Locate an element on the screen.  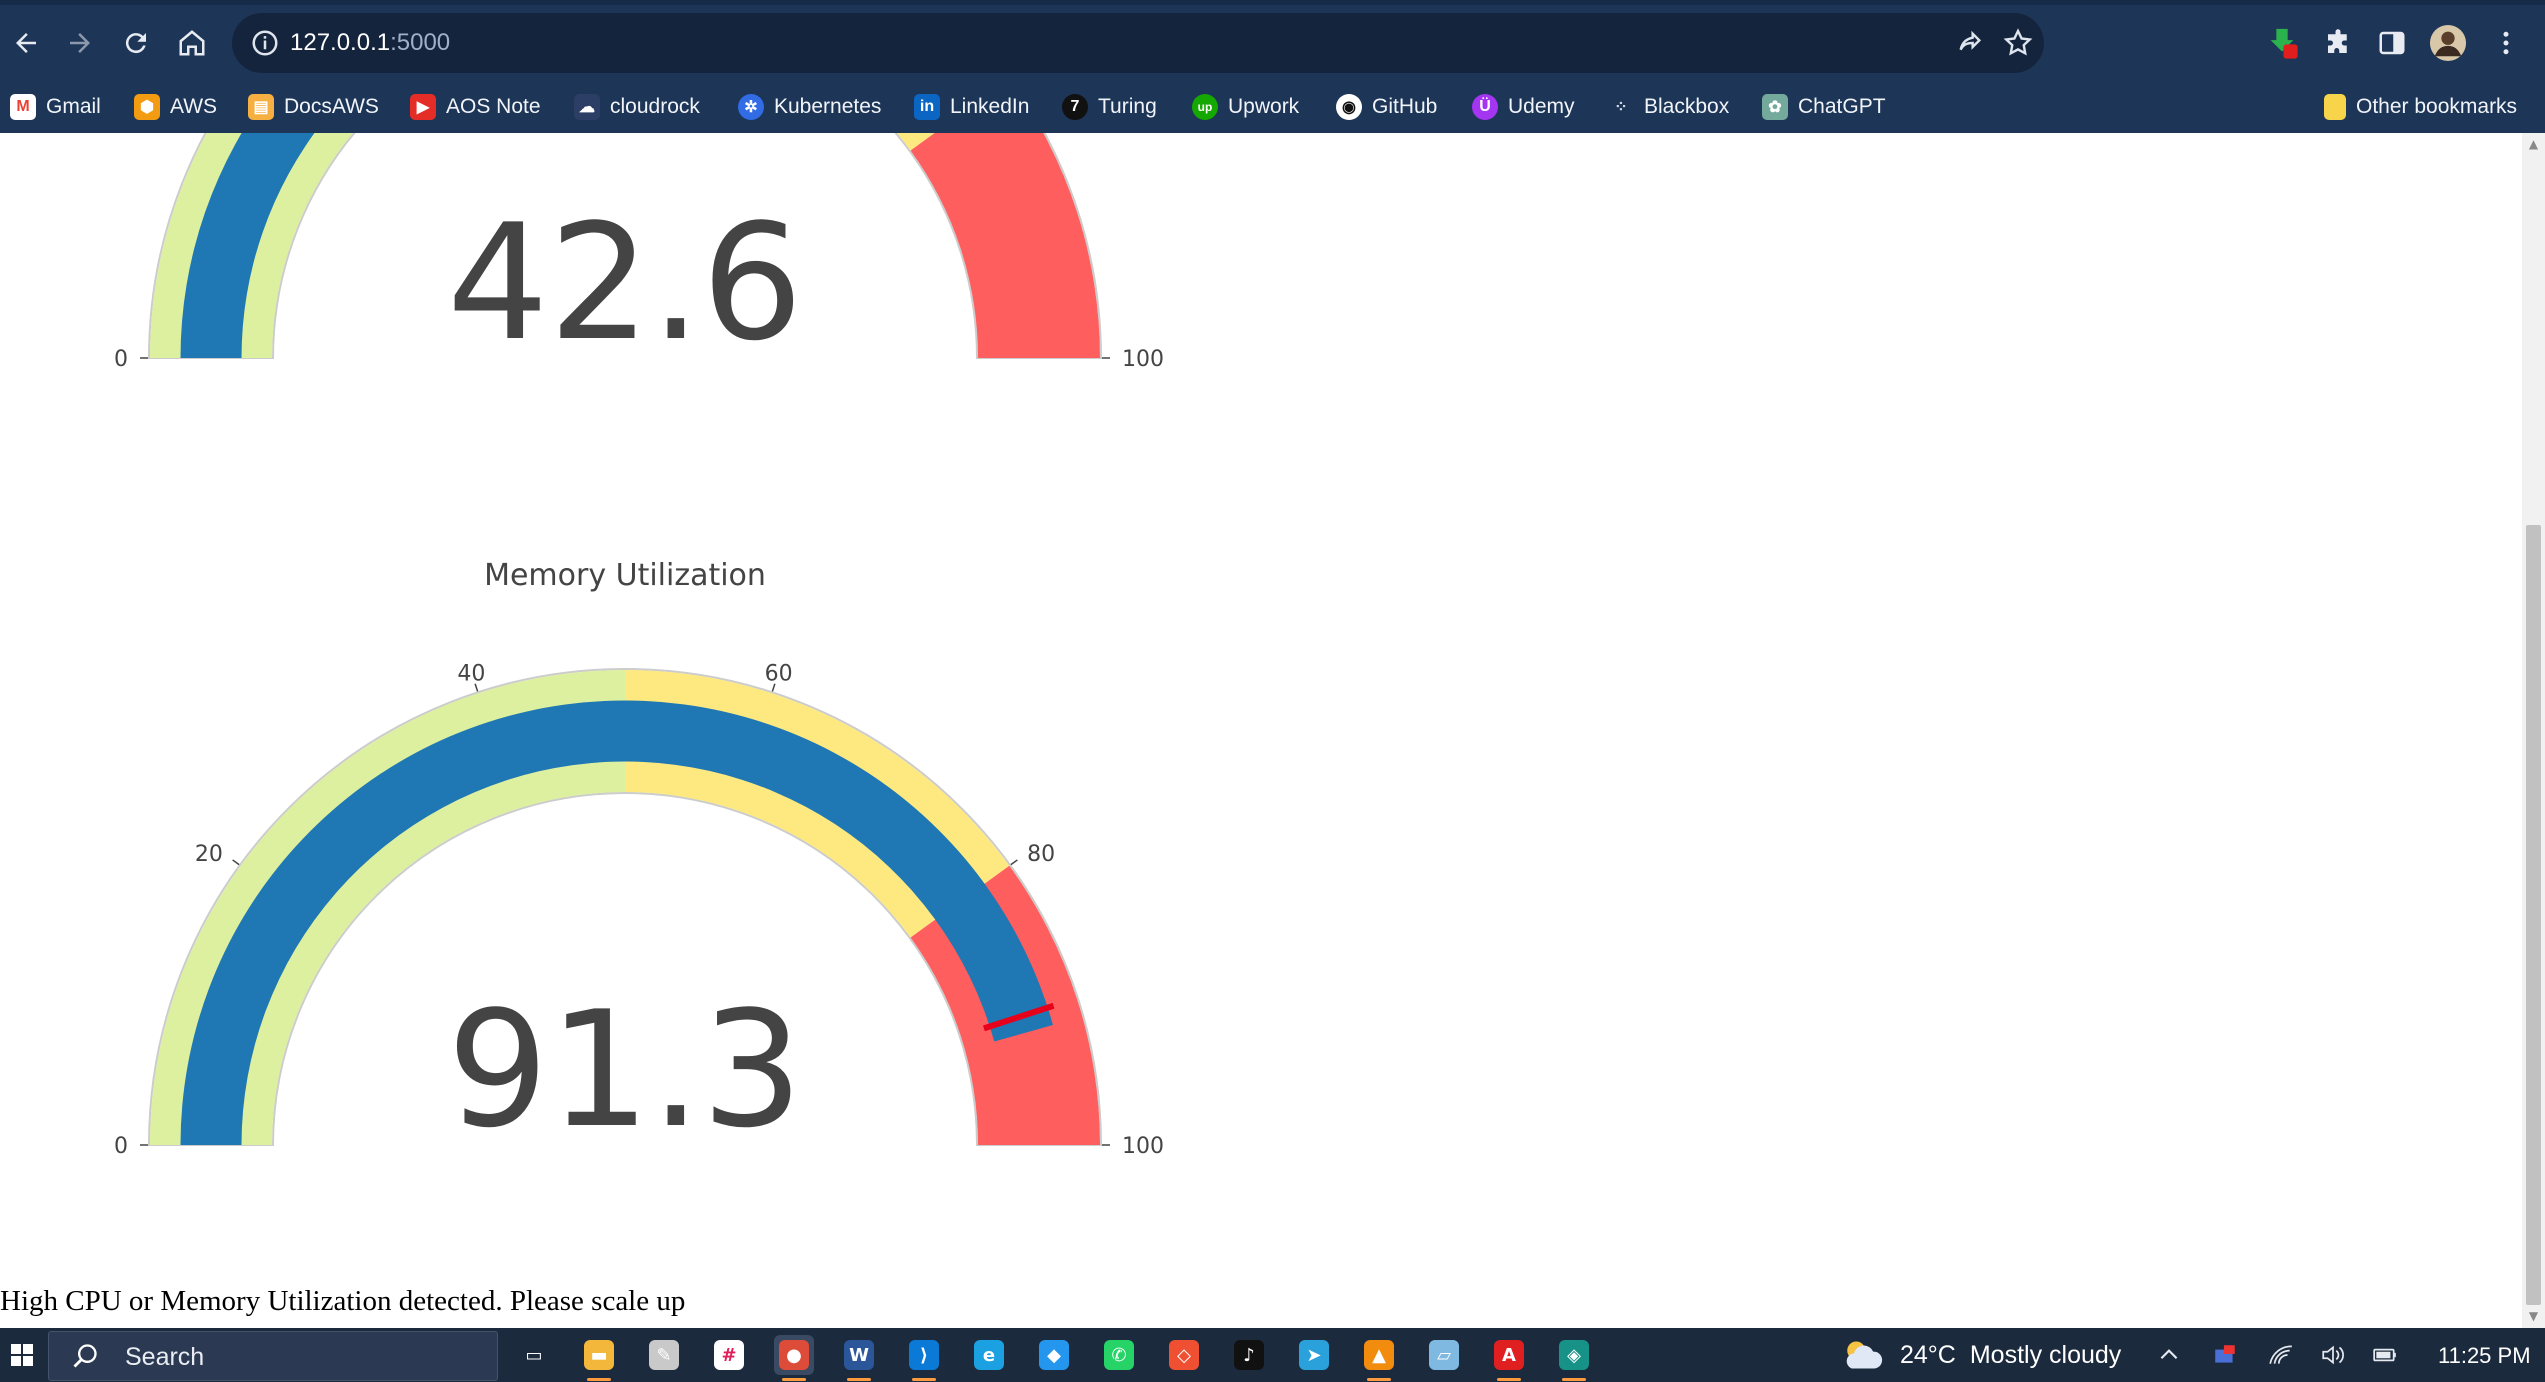
meeting-icon is located at coordinates (2225, 1355).